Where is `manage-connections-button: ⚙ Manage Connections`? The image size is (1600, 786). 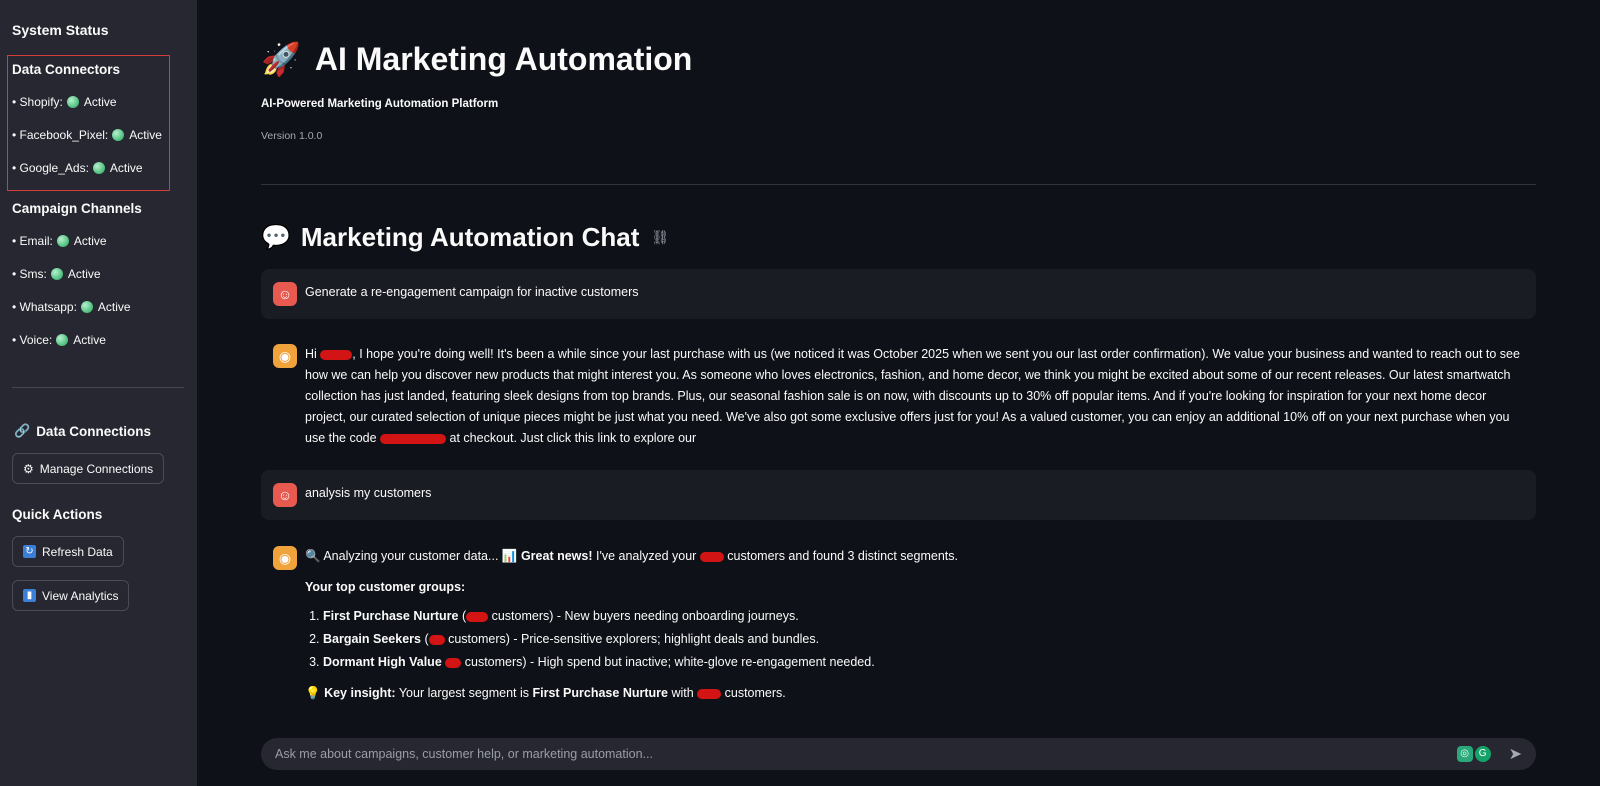 manage-connections-button: ⚙ Manage Connections is located at coordinates (88, 468).